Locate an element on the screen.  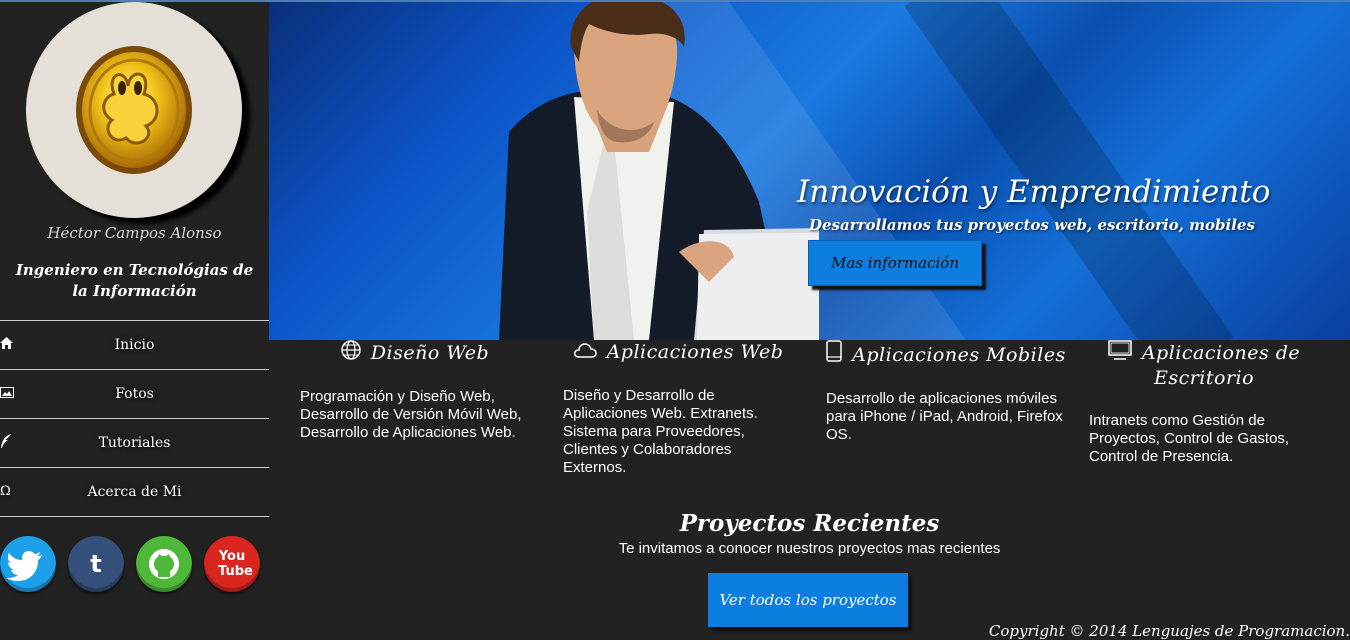
more-info-button: Mas información is located at coordinates (895, 263).